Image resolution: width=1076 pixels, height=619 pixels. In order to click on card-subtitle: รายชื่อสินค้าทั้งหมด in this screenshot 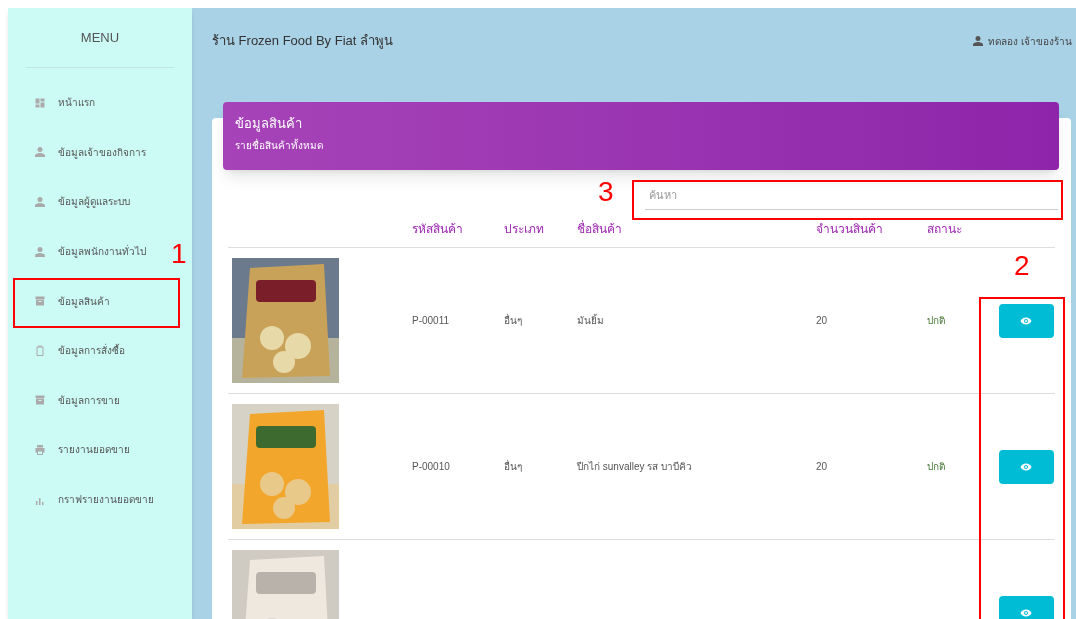, I will do `click(279, 145)`.